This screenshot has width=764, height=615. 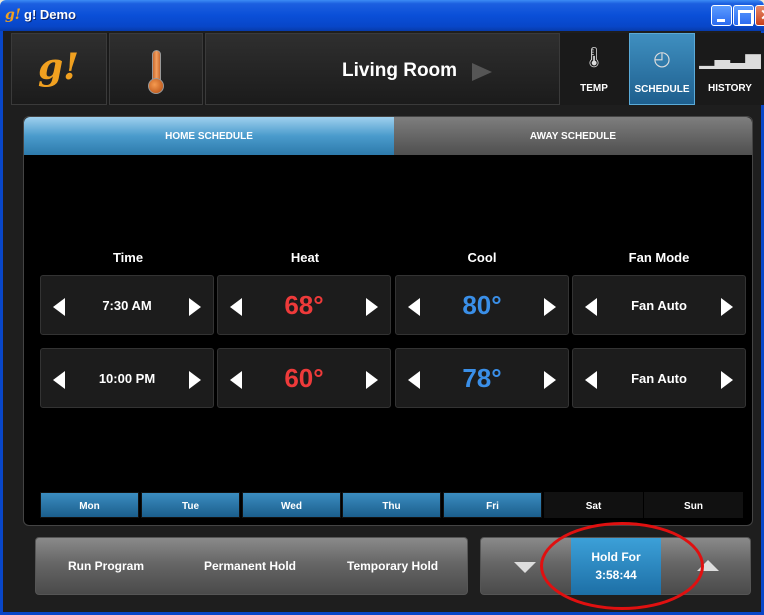 What do you see at coordinates (525, 567) in the screenshot?
I see `decrease-hold-arrow-icon` at bounding box center [525, 567].